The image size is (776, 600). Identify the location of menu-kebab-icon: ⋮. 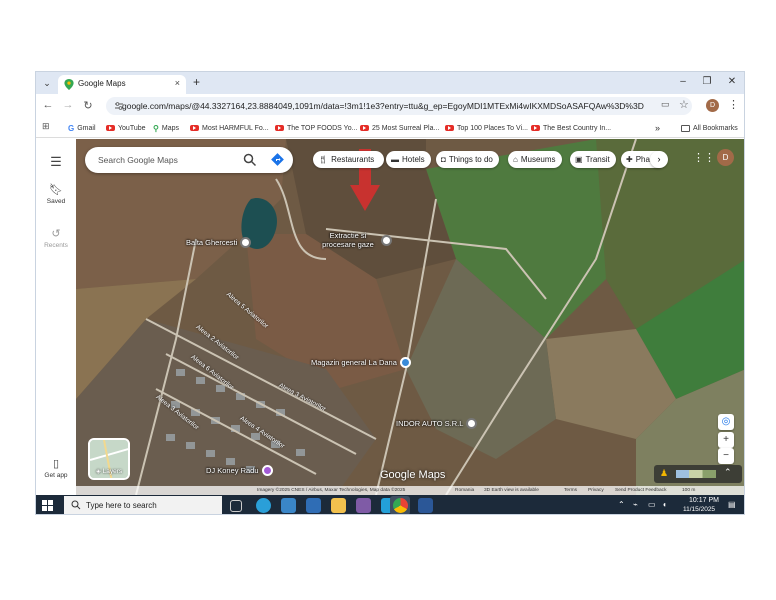
(733, 104).